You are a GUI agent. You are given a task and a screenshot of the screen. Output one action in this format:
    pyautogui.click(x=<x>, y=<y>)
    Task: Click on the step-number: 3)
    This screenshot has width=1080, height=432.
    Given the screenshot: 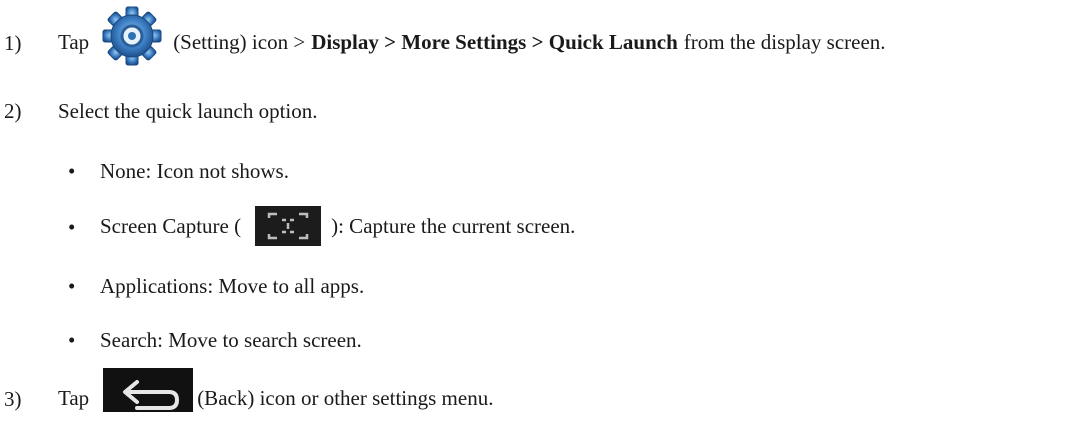 What is the action you would take?
    pyautogui.click(x=13, y=399)
    